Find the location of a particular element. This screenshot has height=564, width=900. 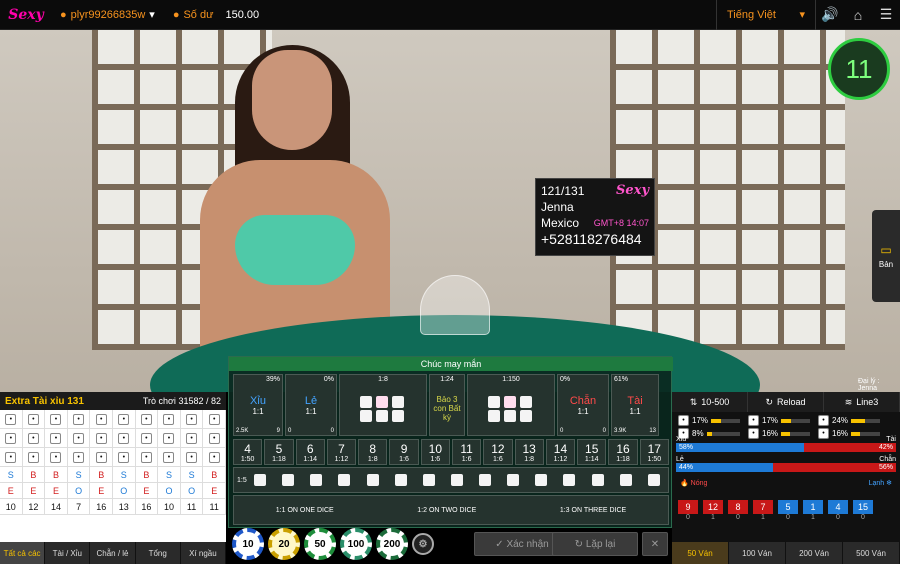

bet-triples: 1:150 is located at coordinates (511, 405).